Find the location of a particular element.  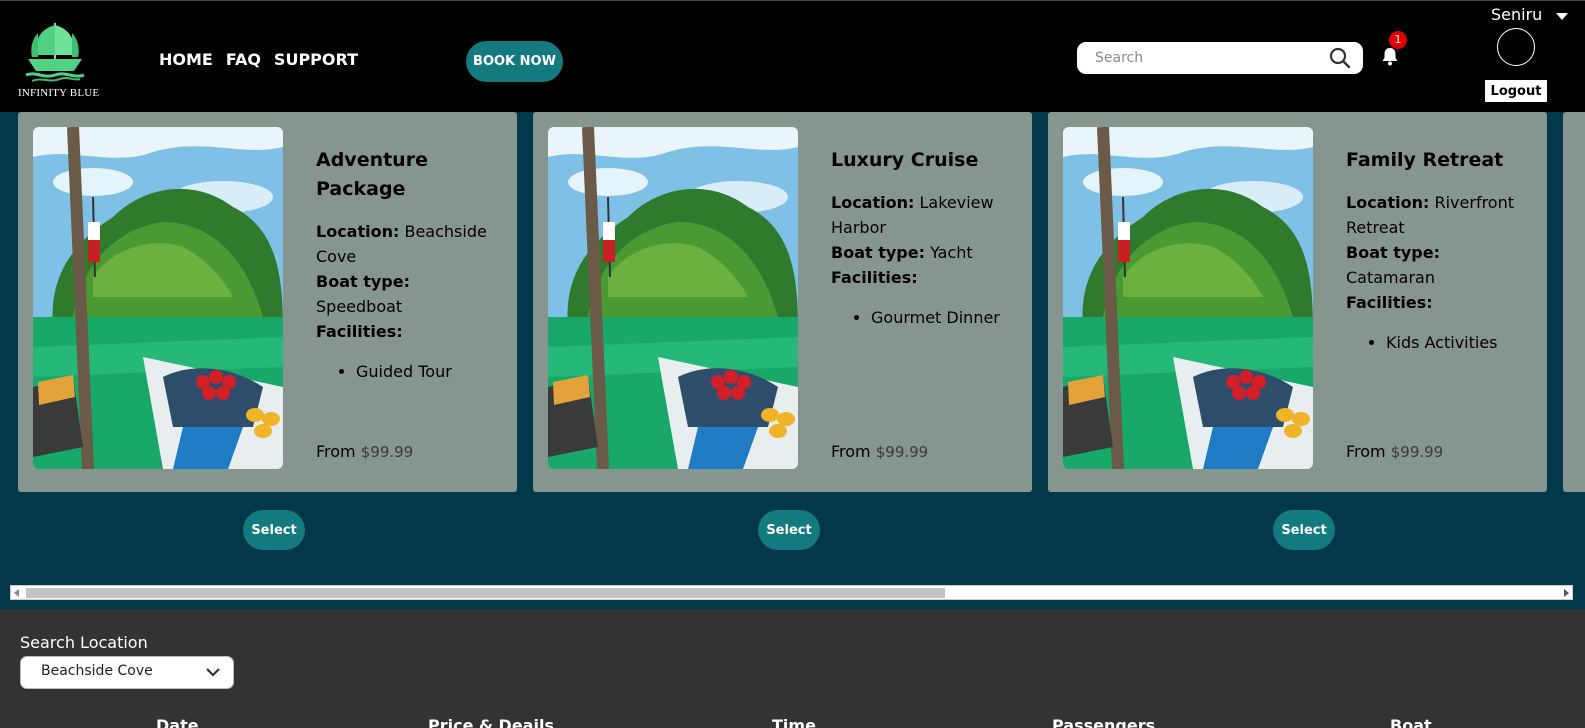

facility-item: Gourmet Dinner is located at coordinates (941, 317).